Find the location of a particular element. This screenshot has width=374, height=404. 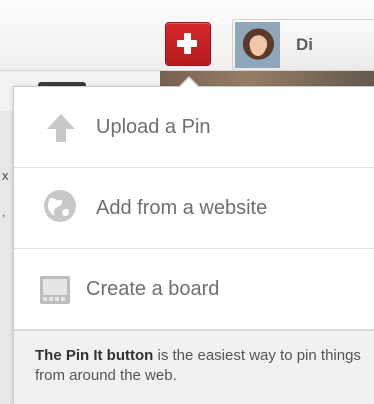

menu-item-label: Create a board is located at coordinates (153, 289).